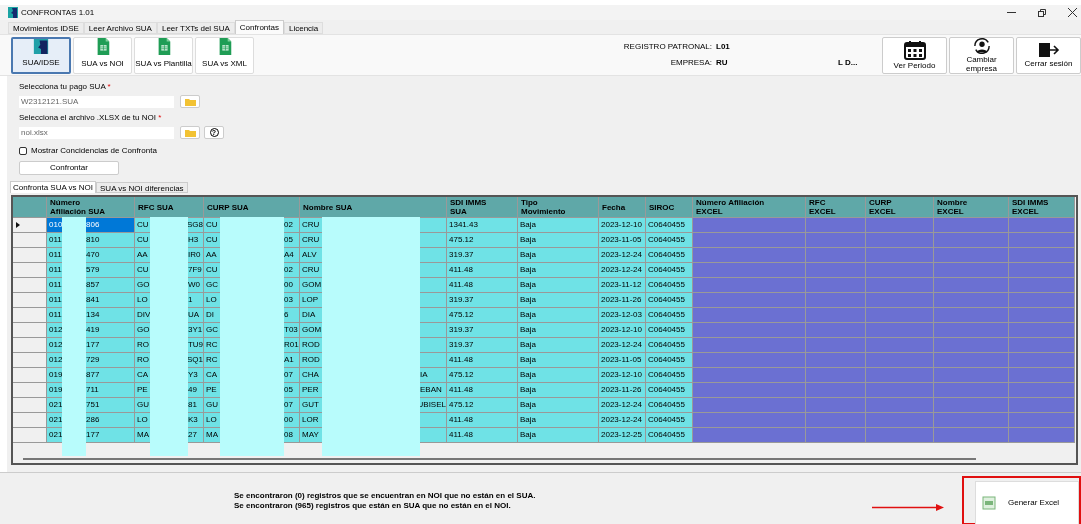  What do you see at coordinates (96, 132) in the screenshot?
I see `file-path-field: noi.xlsx` at bounding box center [96, 132].